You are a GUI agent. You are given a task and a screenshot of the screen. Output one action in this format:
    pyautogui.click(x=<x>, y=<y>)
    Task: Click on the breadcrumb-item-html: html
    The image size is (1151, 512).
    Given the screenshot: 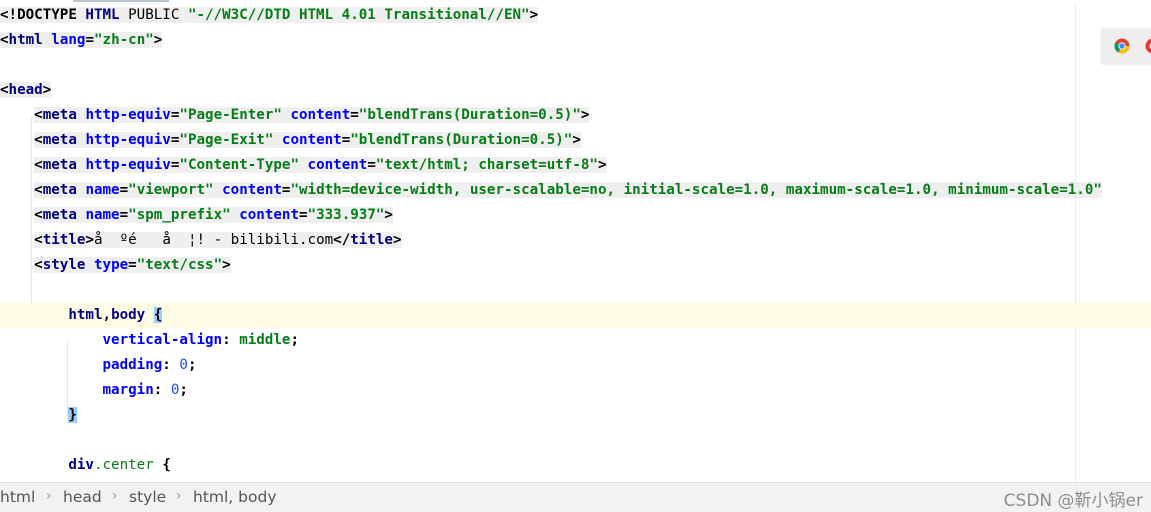 What is the action you would take?
    pyautogui.click(x=17, y=497)
    